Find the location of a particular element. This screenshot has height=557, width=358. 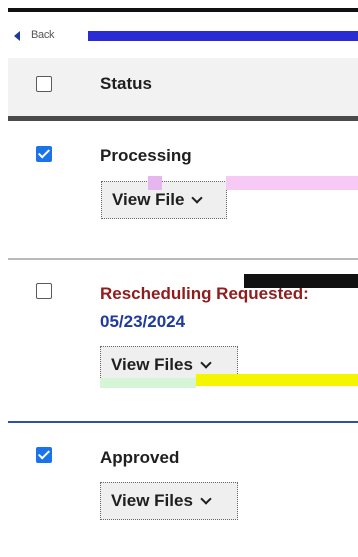

top-bar: Back is located at coordinates (179, 40).